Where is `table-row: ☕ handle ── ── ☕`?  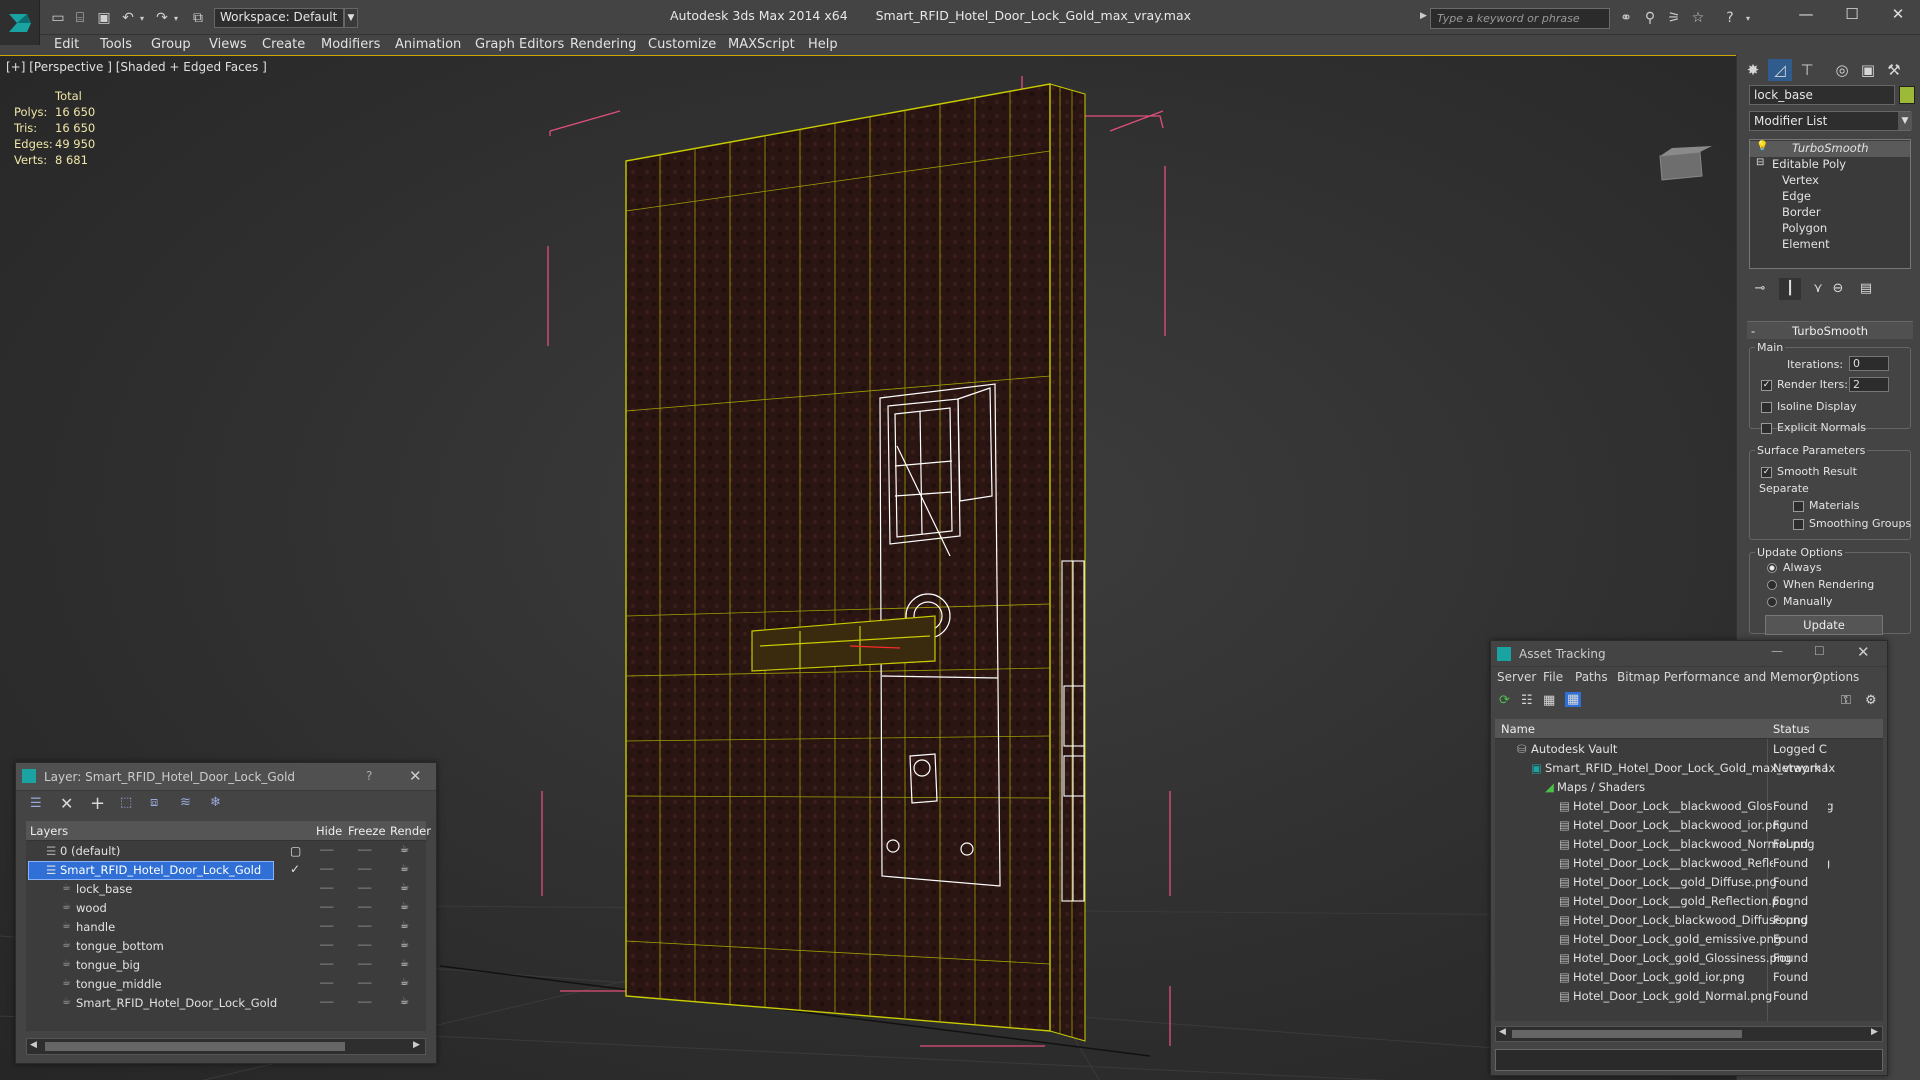 table-row: ☕ handle ── ── ☕ is located at coordinates (226, 927).